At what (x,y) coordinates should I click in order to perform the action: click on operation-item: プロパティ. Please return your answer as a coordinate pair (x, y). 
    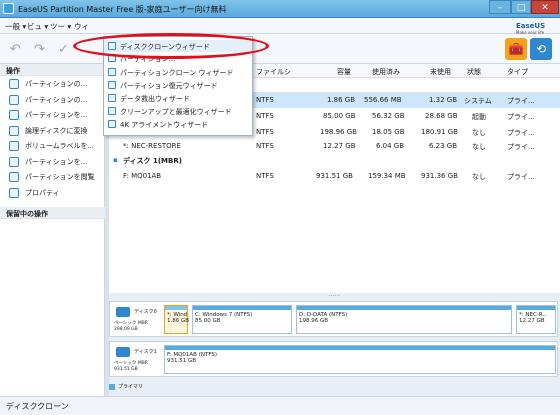
    Looking at the image, I should click on (52, 193).